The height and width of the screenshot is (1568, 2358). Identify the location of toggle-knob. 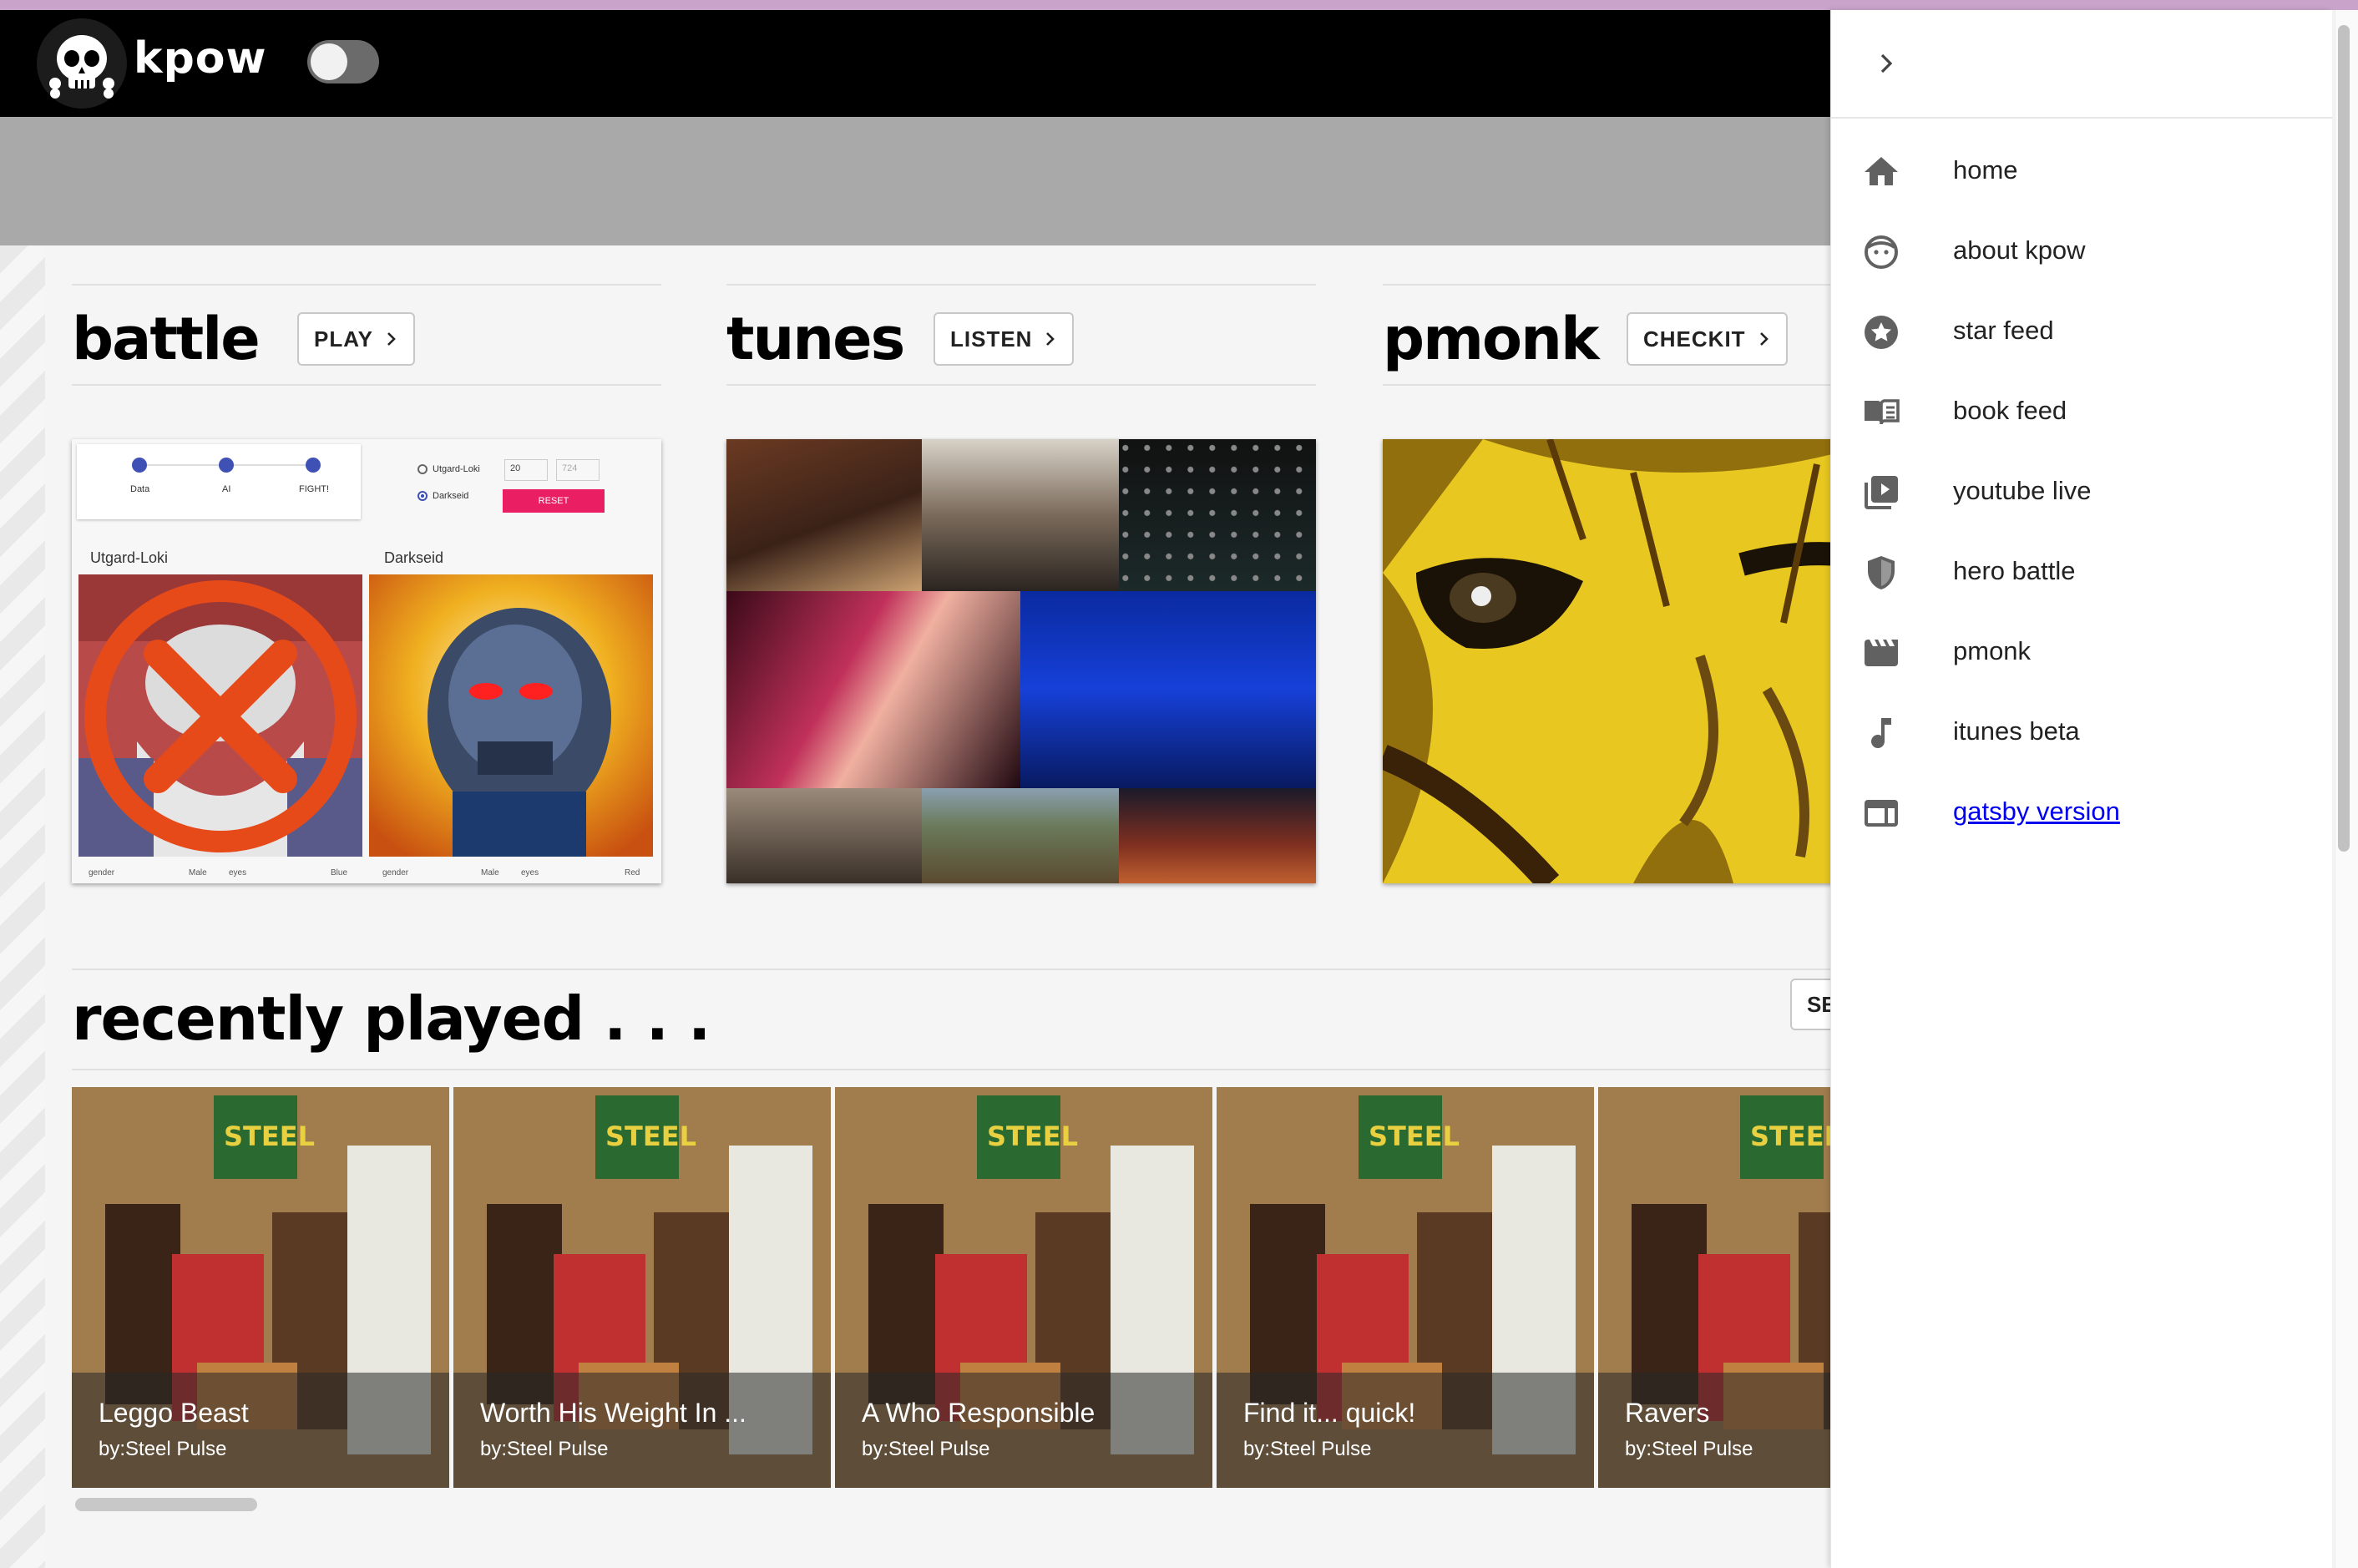
(329, 61).